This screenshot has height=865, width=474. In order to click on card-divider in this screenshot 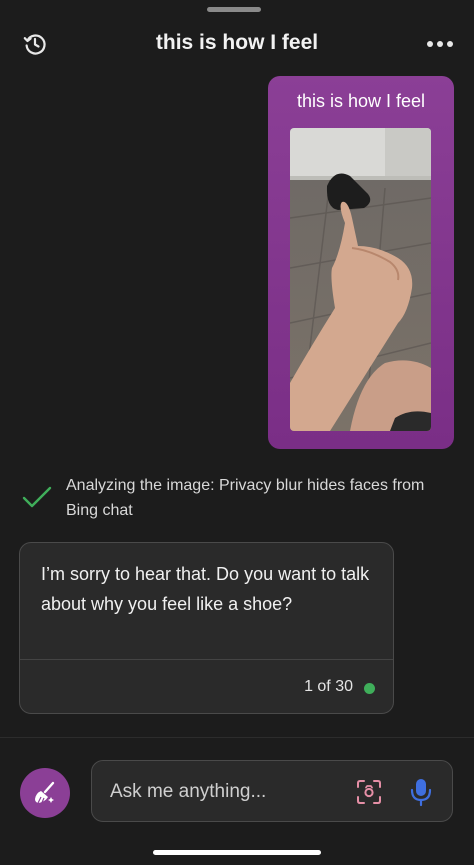, I will do `click(206, 659)`.